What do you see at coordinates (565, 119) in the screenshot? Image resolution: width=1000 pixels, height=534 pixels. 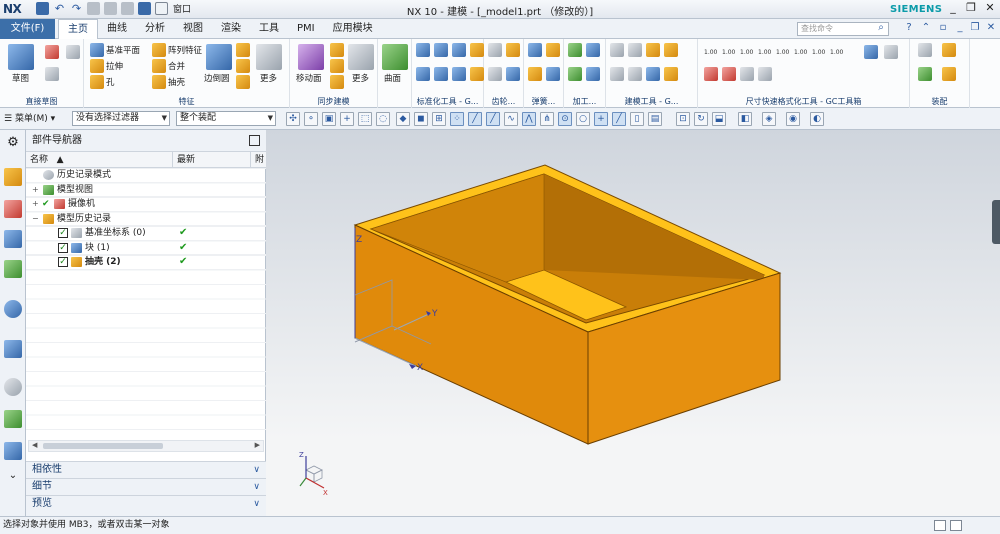 I see `snap-center-icon: ⊙` at bounding box center [565, 119].